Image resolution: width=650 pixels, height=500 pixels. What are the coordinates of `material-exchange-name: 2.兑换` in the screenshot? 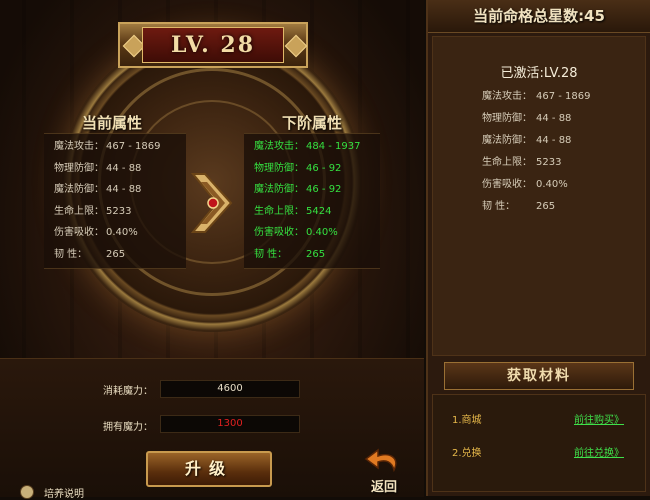 It's located at (467, 453).